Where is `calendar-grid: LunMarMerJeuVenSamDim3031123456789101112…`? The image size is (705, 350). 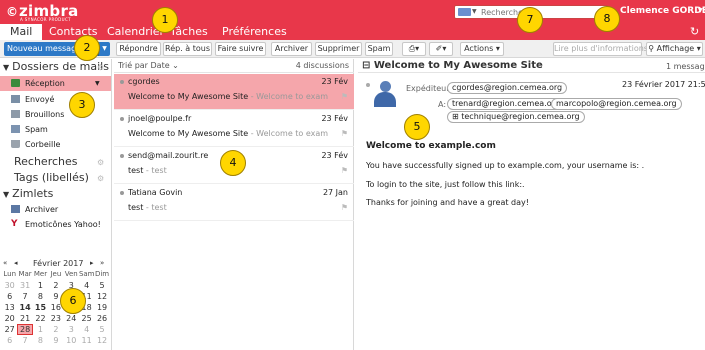
calendar-grid: LunMarMerJeuVenSamDim3031123456789101112… is located at coordinates (56, 307).